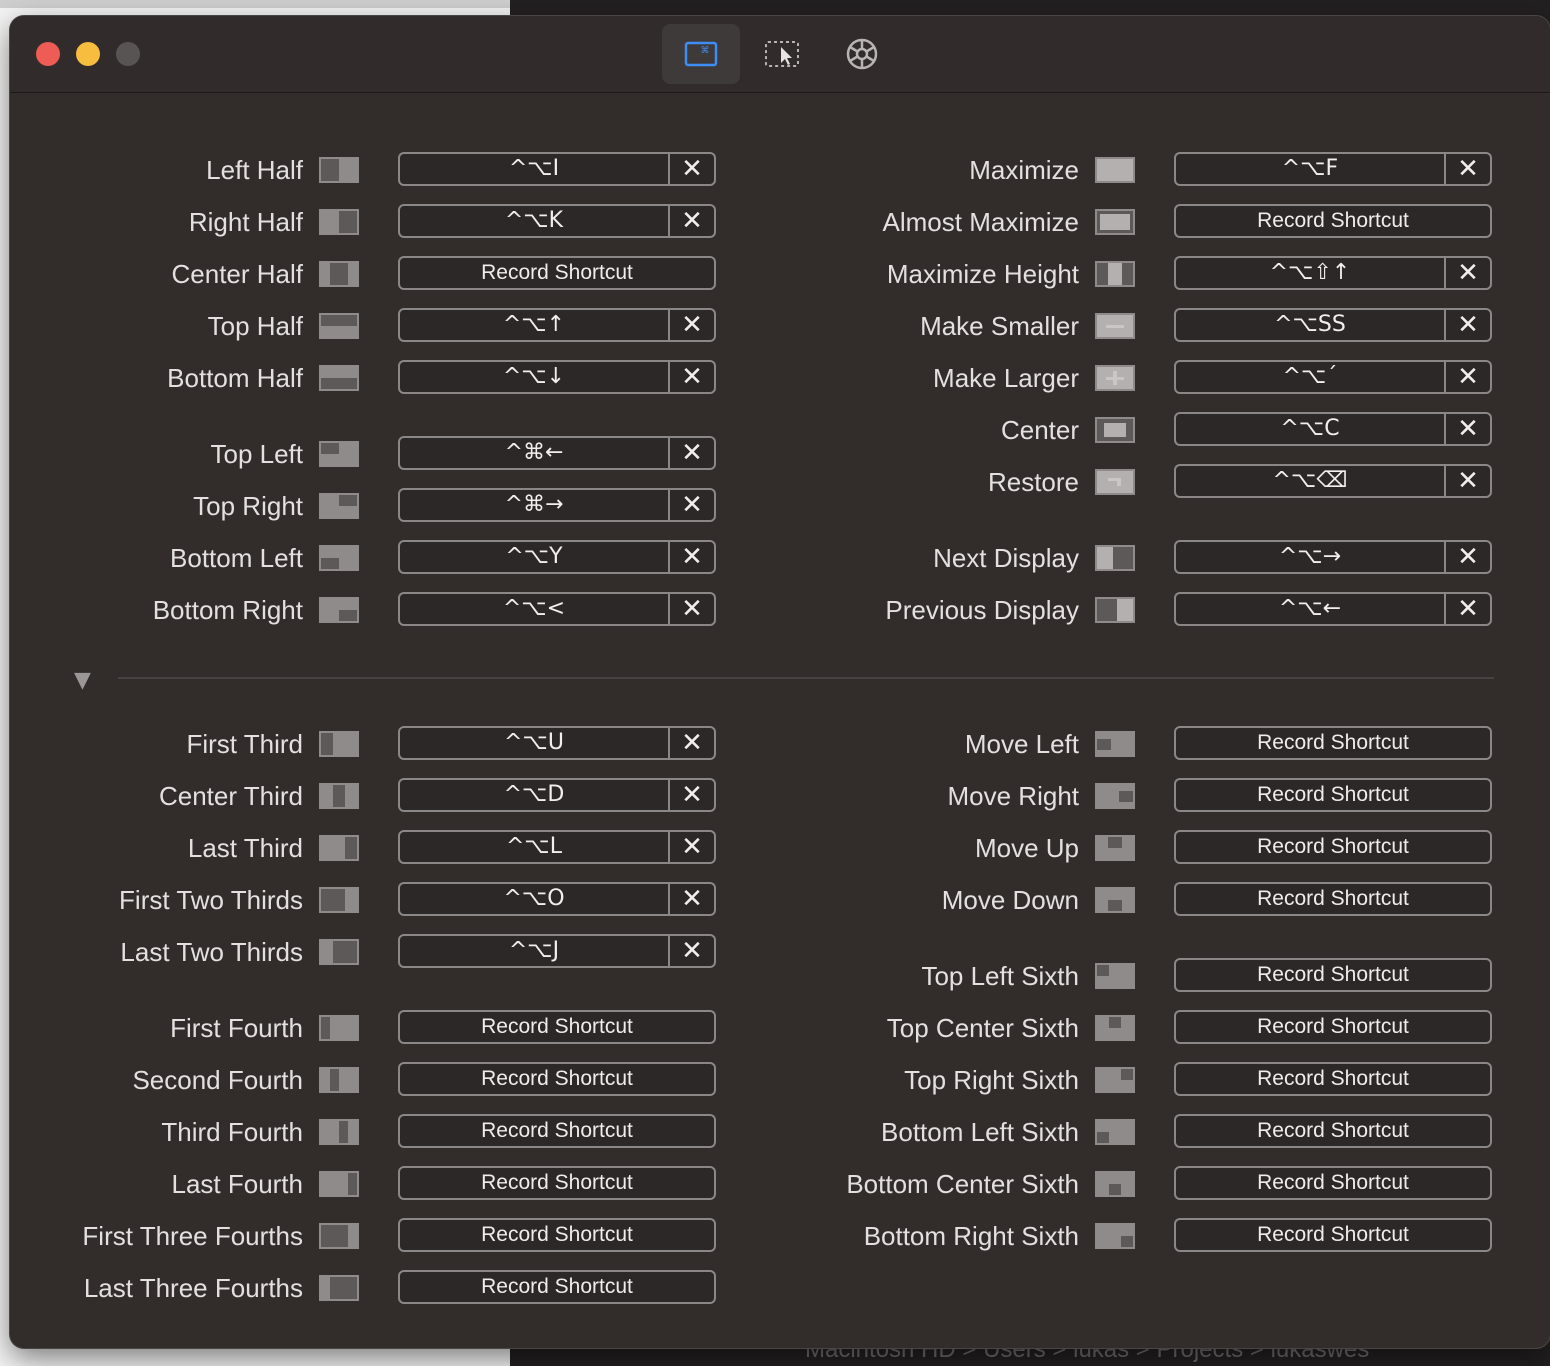  Describe the element at coordinates (535, 951) in the screenshot. I see `shortcut-keys: ^⌥J` at that location.